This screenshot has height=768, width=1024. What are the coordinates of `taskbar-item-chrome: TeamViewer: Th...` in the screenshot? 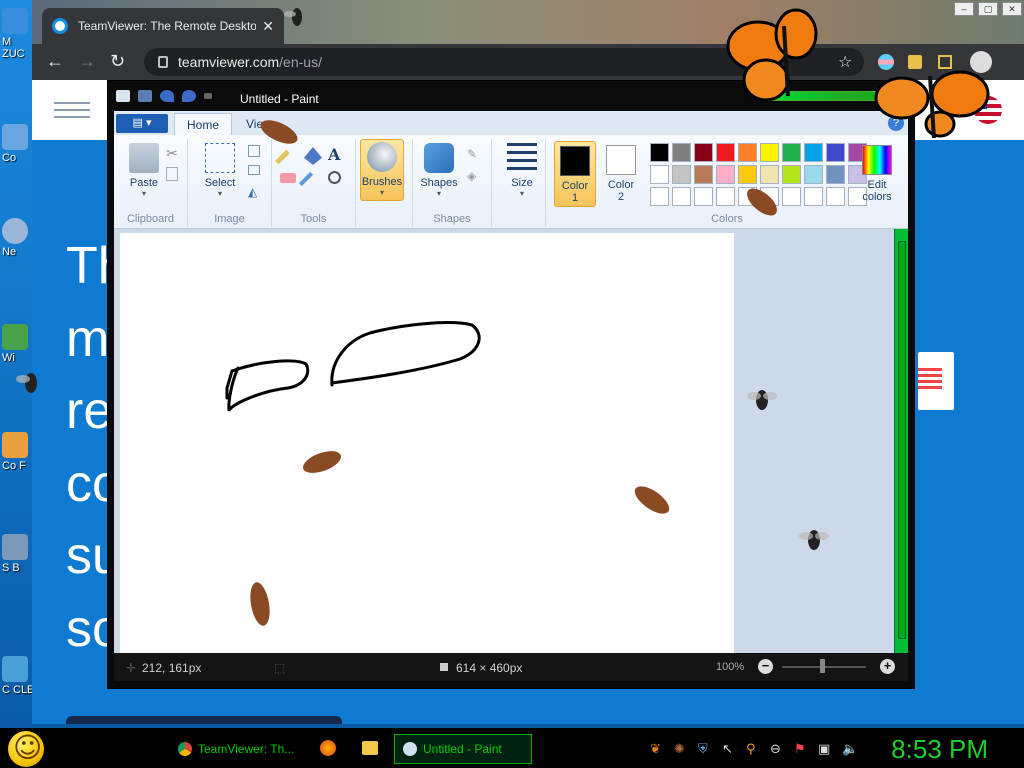 It's located at (236, 749).